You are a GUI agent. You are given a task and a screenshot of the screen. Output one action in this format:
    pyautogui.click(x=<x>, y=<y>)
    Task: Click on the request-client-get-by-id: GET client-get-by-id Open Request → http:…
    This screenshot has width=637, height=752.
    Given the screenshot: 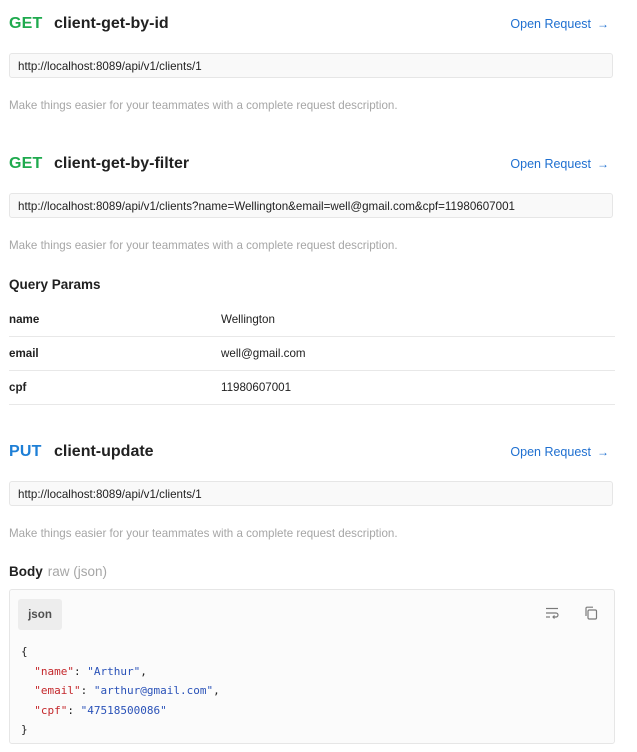 What is the action you would take?
    pyautogui.click(x=312, y=62)
    